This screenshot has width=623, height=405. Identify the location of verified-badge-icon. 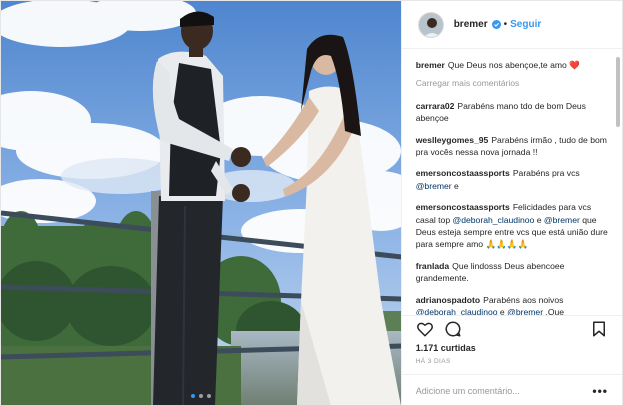
(496, 24).